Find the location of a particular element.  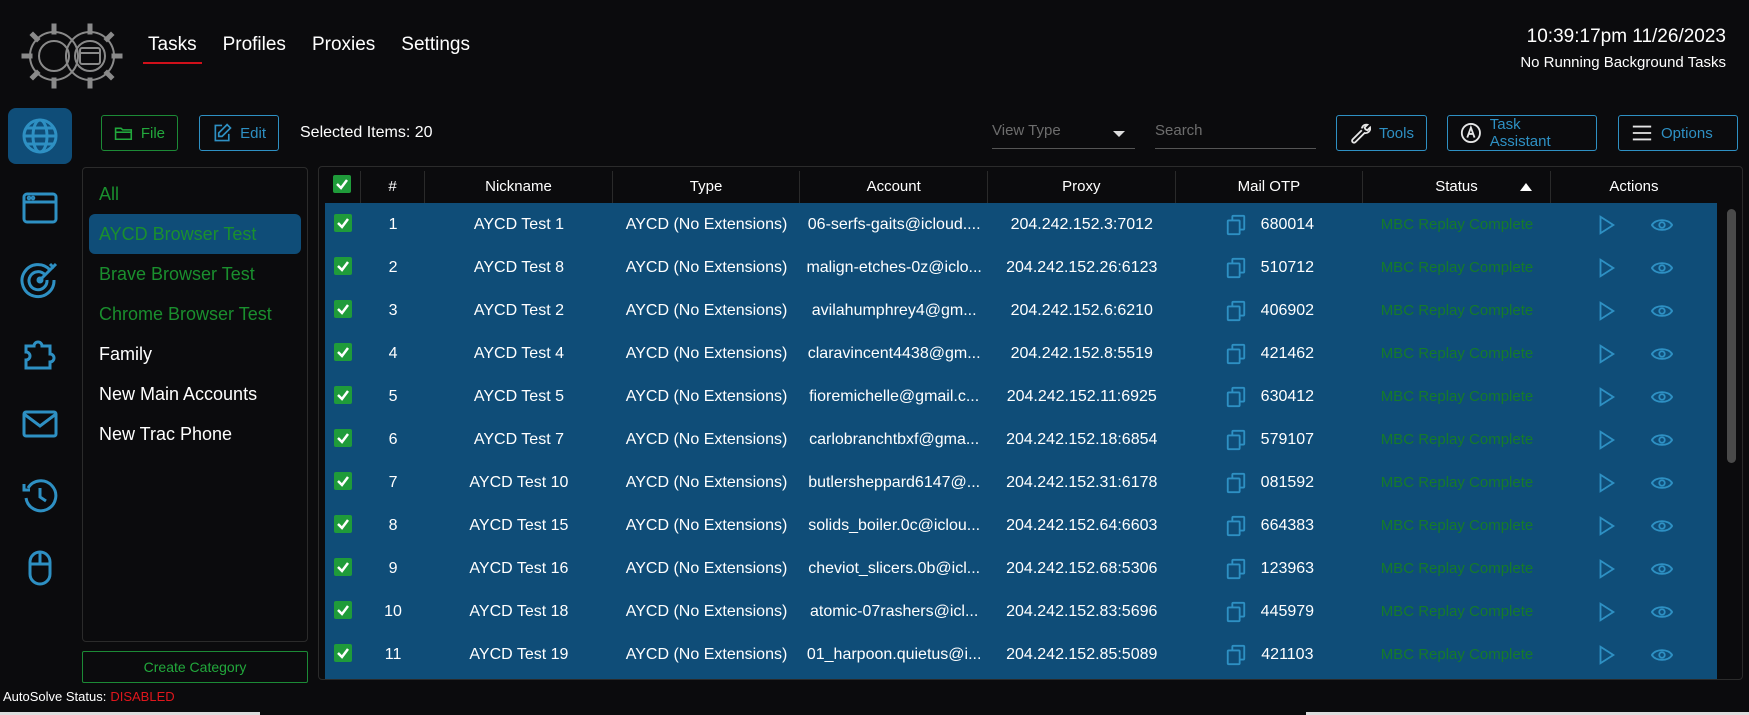

header-mail-otp: Mail OTP is located at coordinates (1270, 187).